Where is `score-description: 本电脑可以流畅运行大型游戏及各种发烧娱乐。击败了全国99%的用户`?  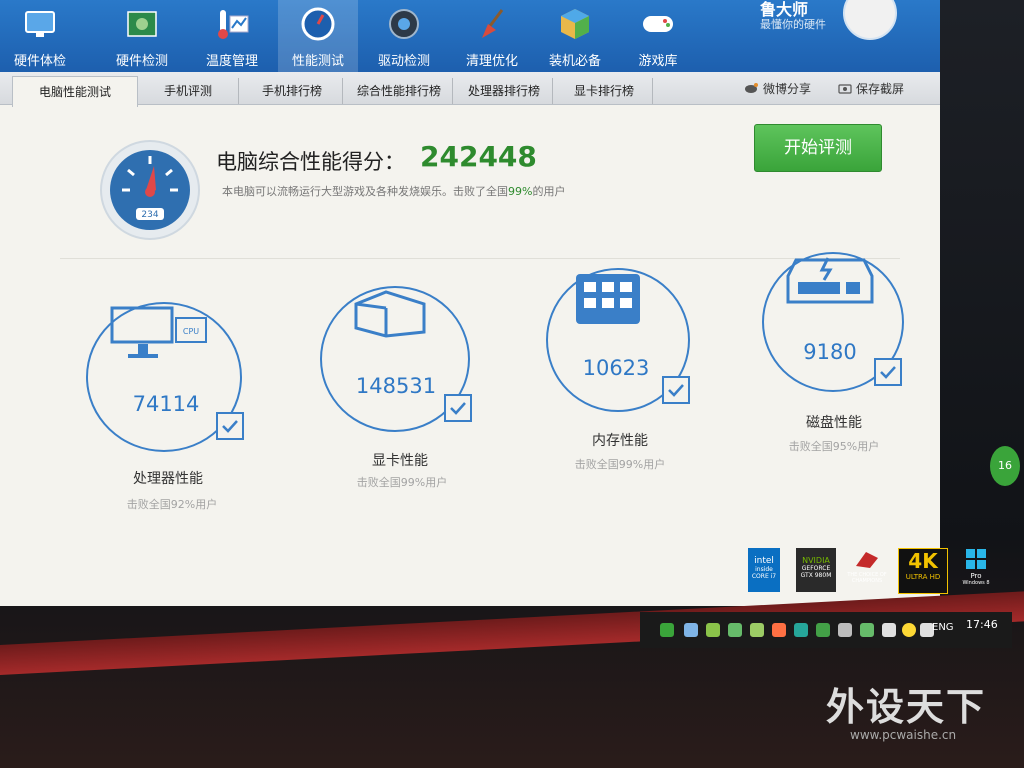
score-description: 本电脑可以流畅运行大型游戏及各种发烧娱乐。击败了全国99%的用户 is located at coordinates (393, 191).